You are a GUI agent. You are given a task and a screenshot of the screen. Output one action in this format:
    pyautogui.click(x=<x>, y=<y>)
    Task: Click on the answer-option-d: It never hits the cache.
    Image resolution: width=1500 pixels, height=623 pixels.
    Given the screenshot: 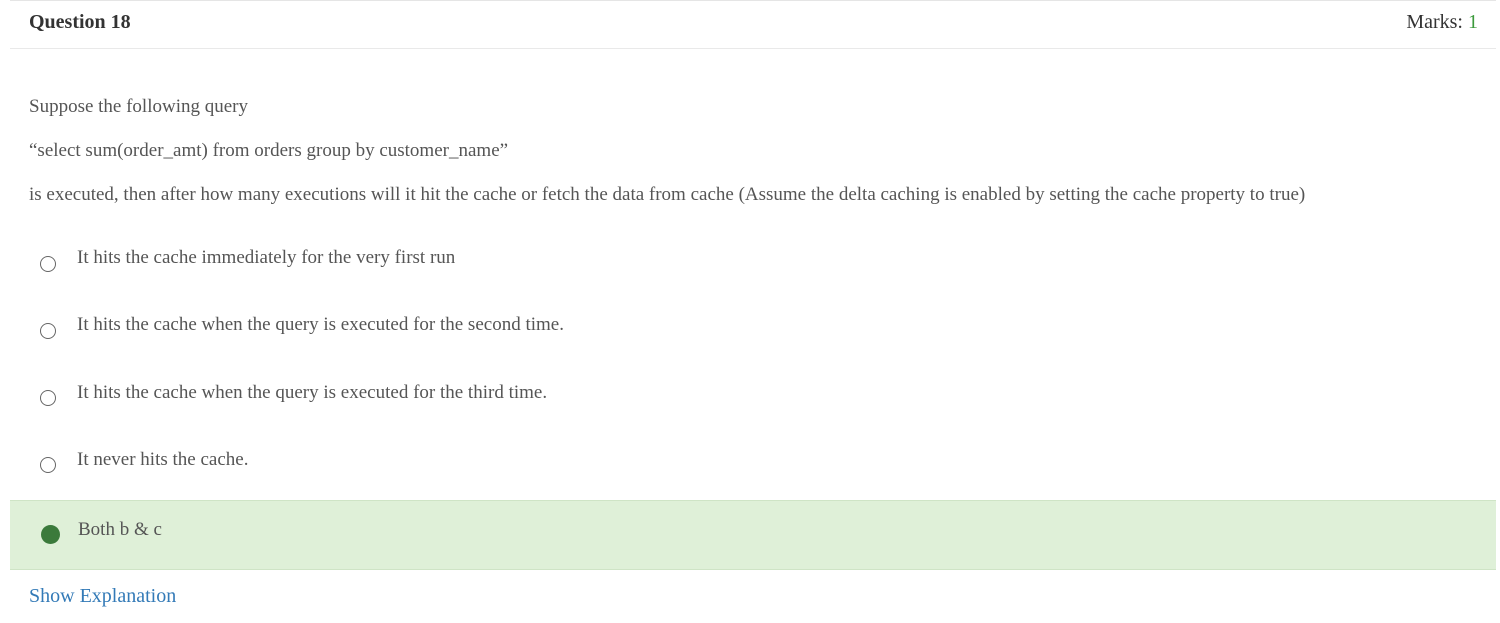 What is the action you would take?
    pyautogui.click(x=753, y=465)
    